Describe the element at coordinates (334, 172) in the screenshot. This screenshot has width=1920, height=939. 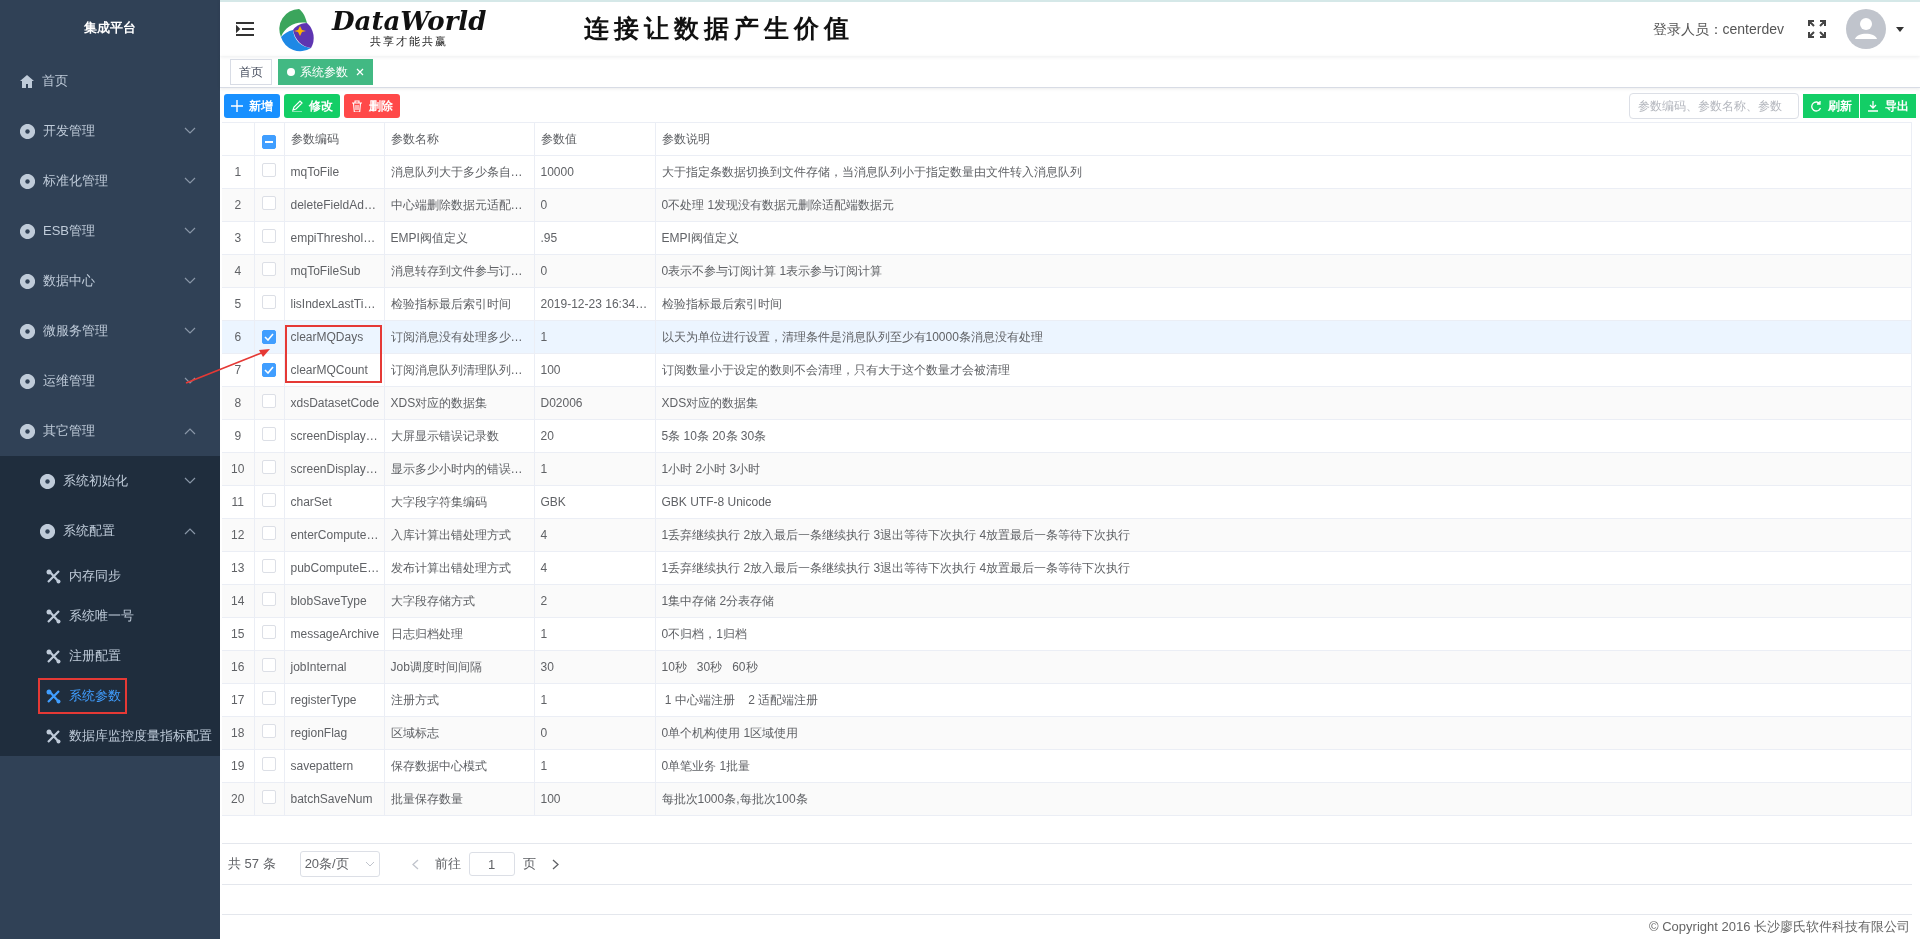
I see `table-cell: mqToFile` at that location.